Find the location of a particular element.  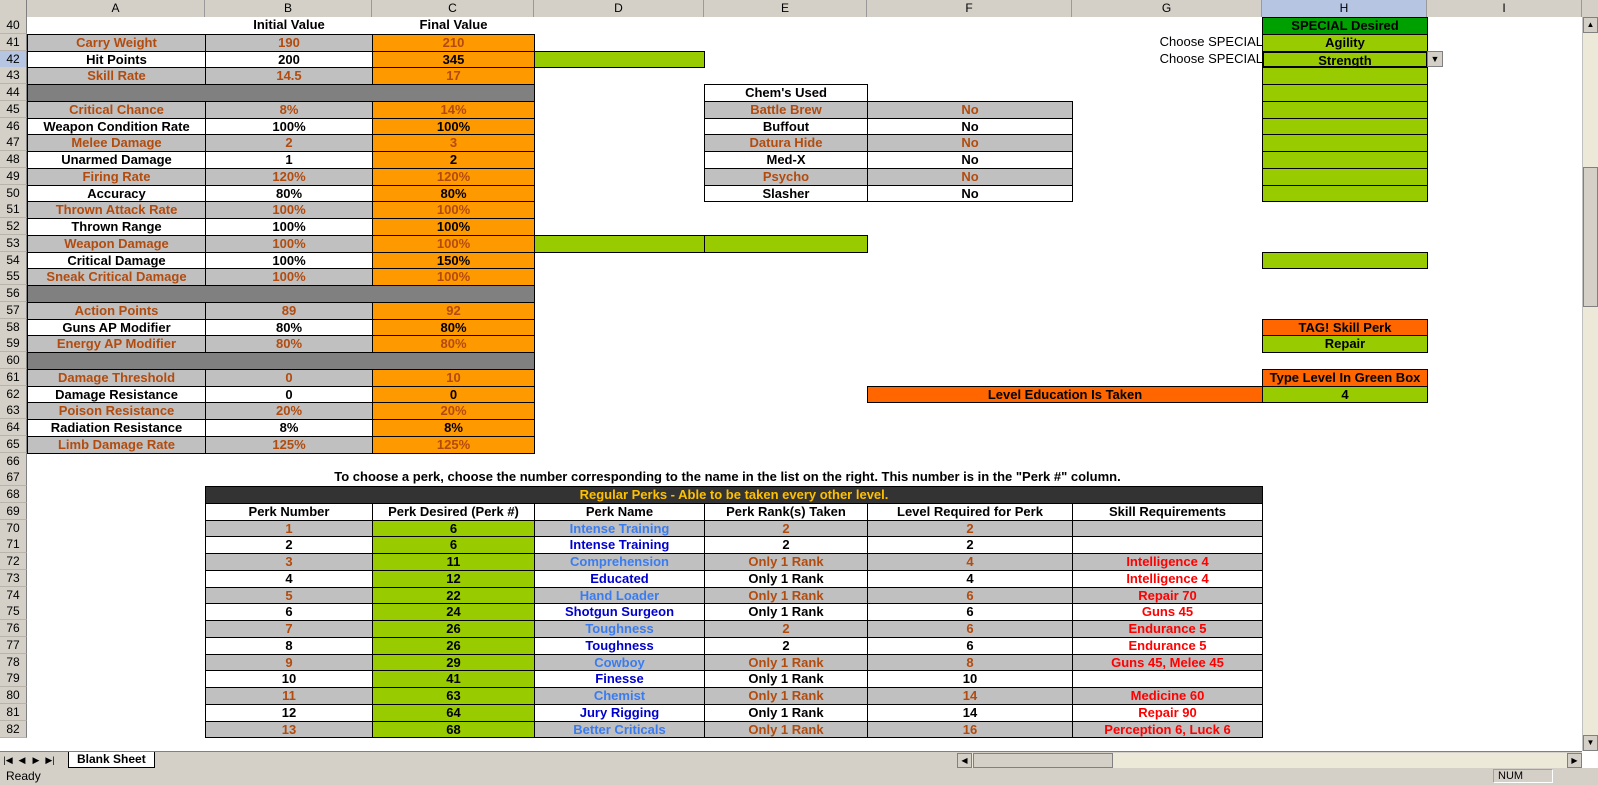

scroll-left-arrow-icon: ◀ is located at coordinates (964, 760).